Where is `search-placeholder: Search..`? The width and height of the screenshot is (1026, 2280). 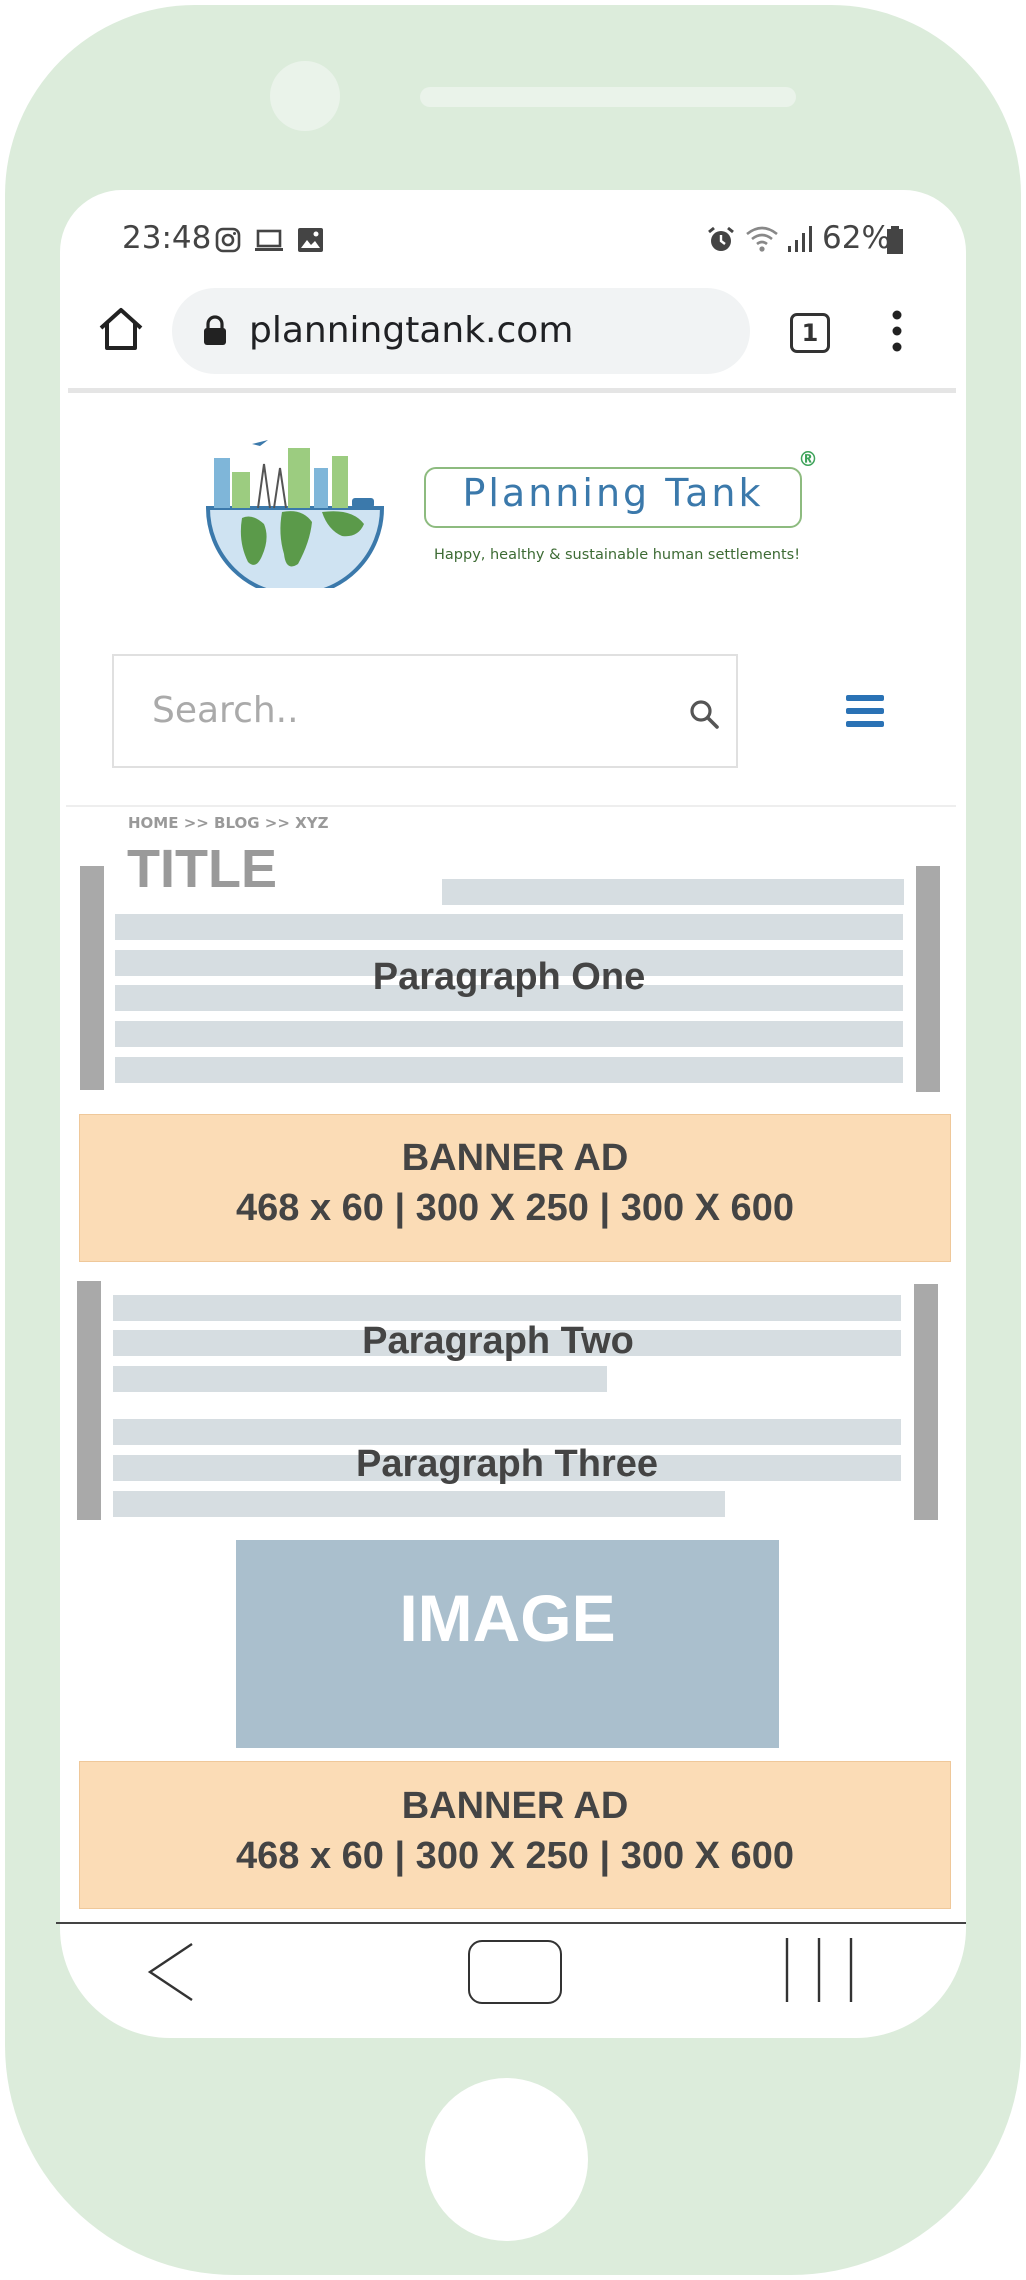 search-placeholder: Search.. is located at coordinates (225, 710).